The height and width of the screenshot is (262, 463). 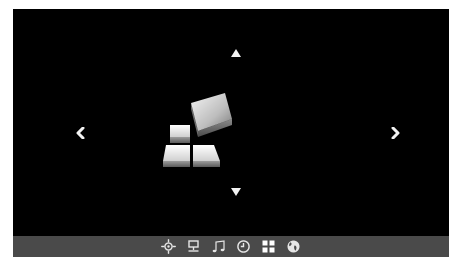 I want to click on globe-icon, so click(x=293, y=246).